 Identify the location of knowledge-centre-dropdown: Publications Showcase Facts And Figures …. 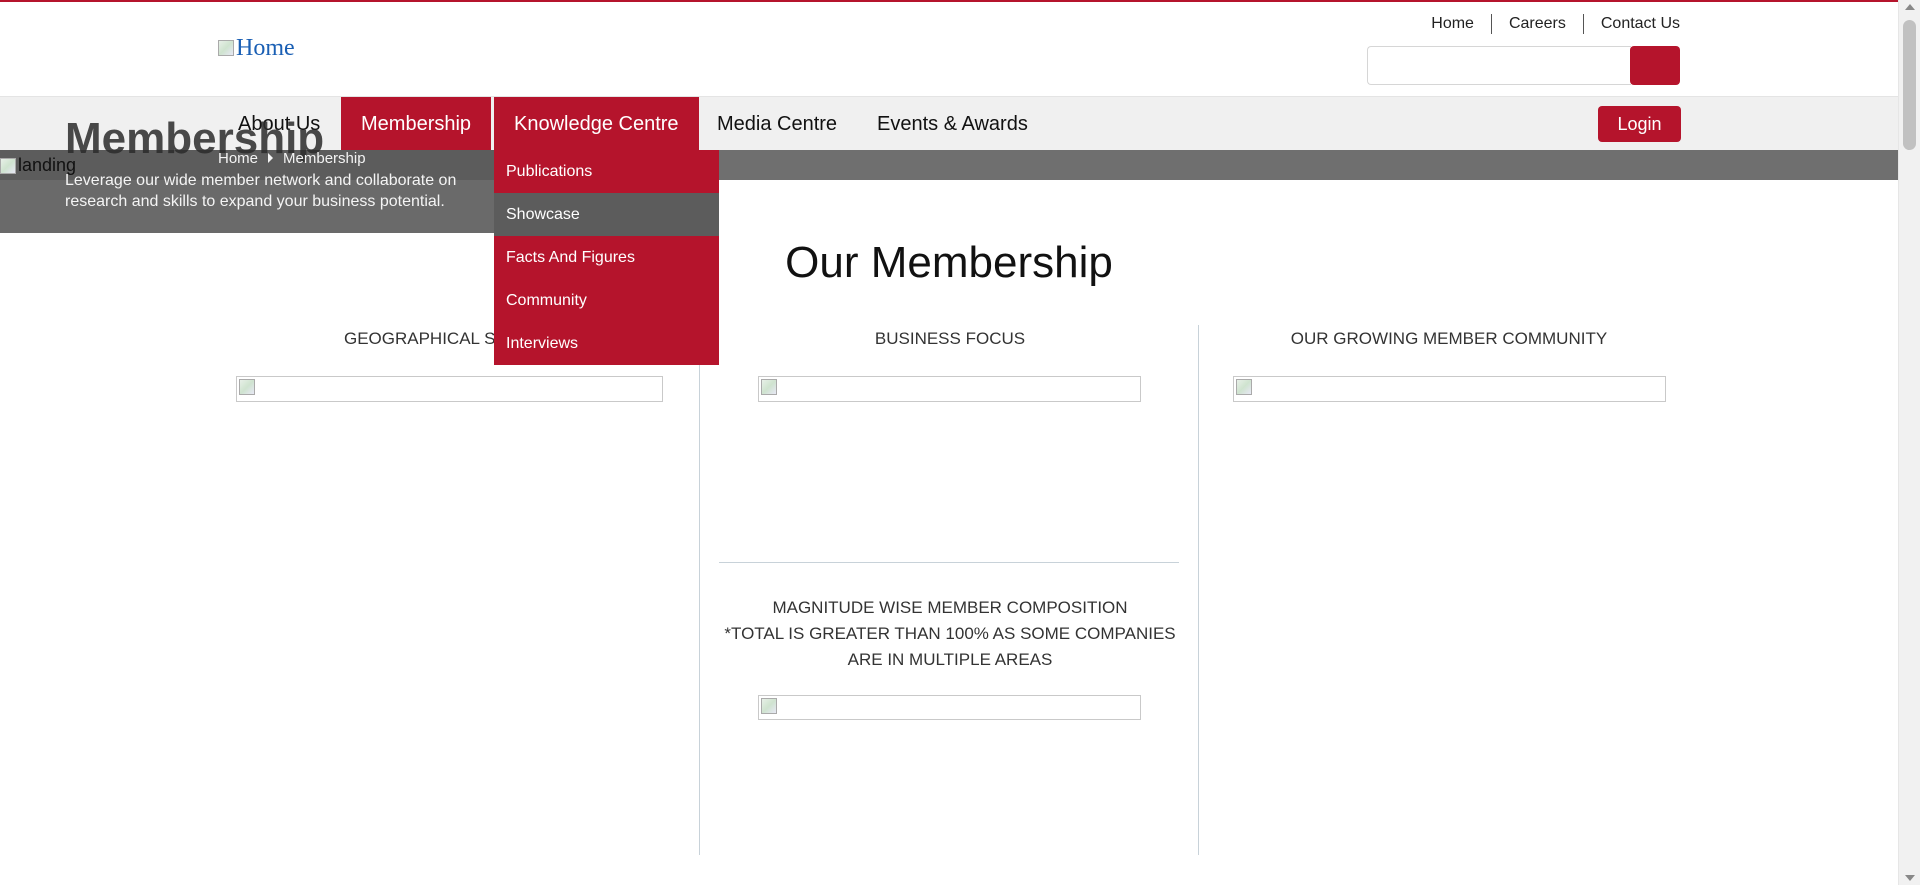
(606, 257).